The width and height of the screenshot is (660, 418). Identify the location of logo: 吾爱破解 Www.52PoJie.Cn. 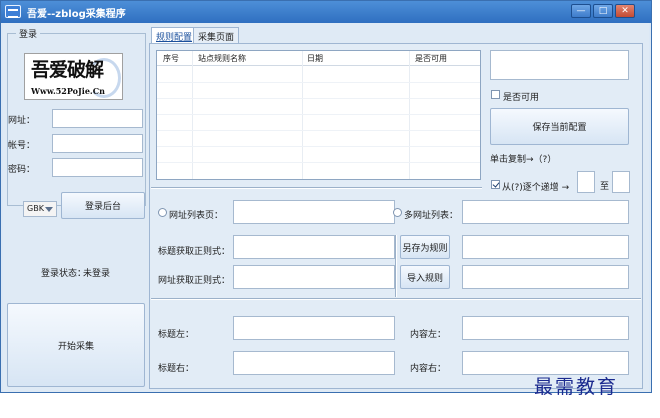
(73, 76).